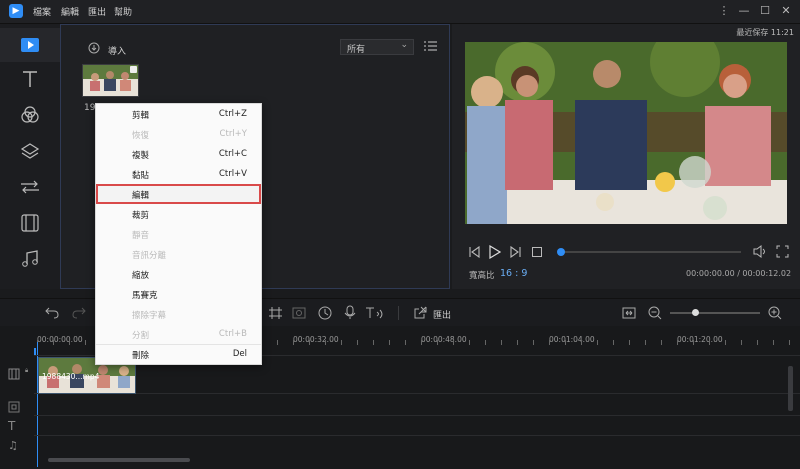 This screenshot has height=469, width=800. I want to click on transitions-icon, so click(30, 187).